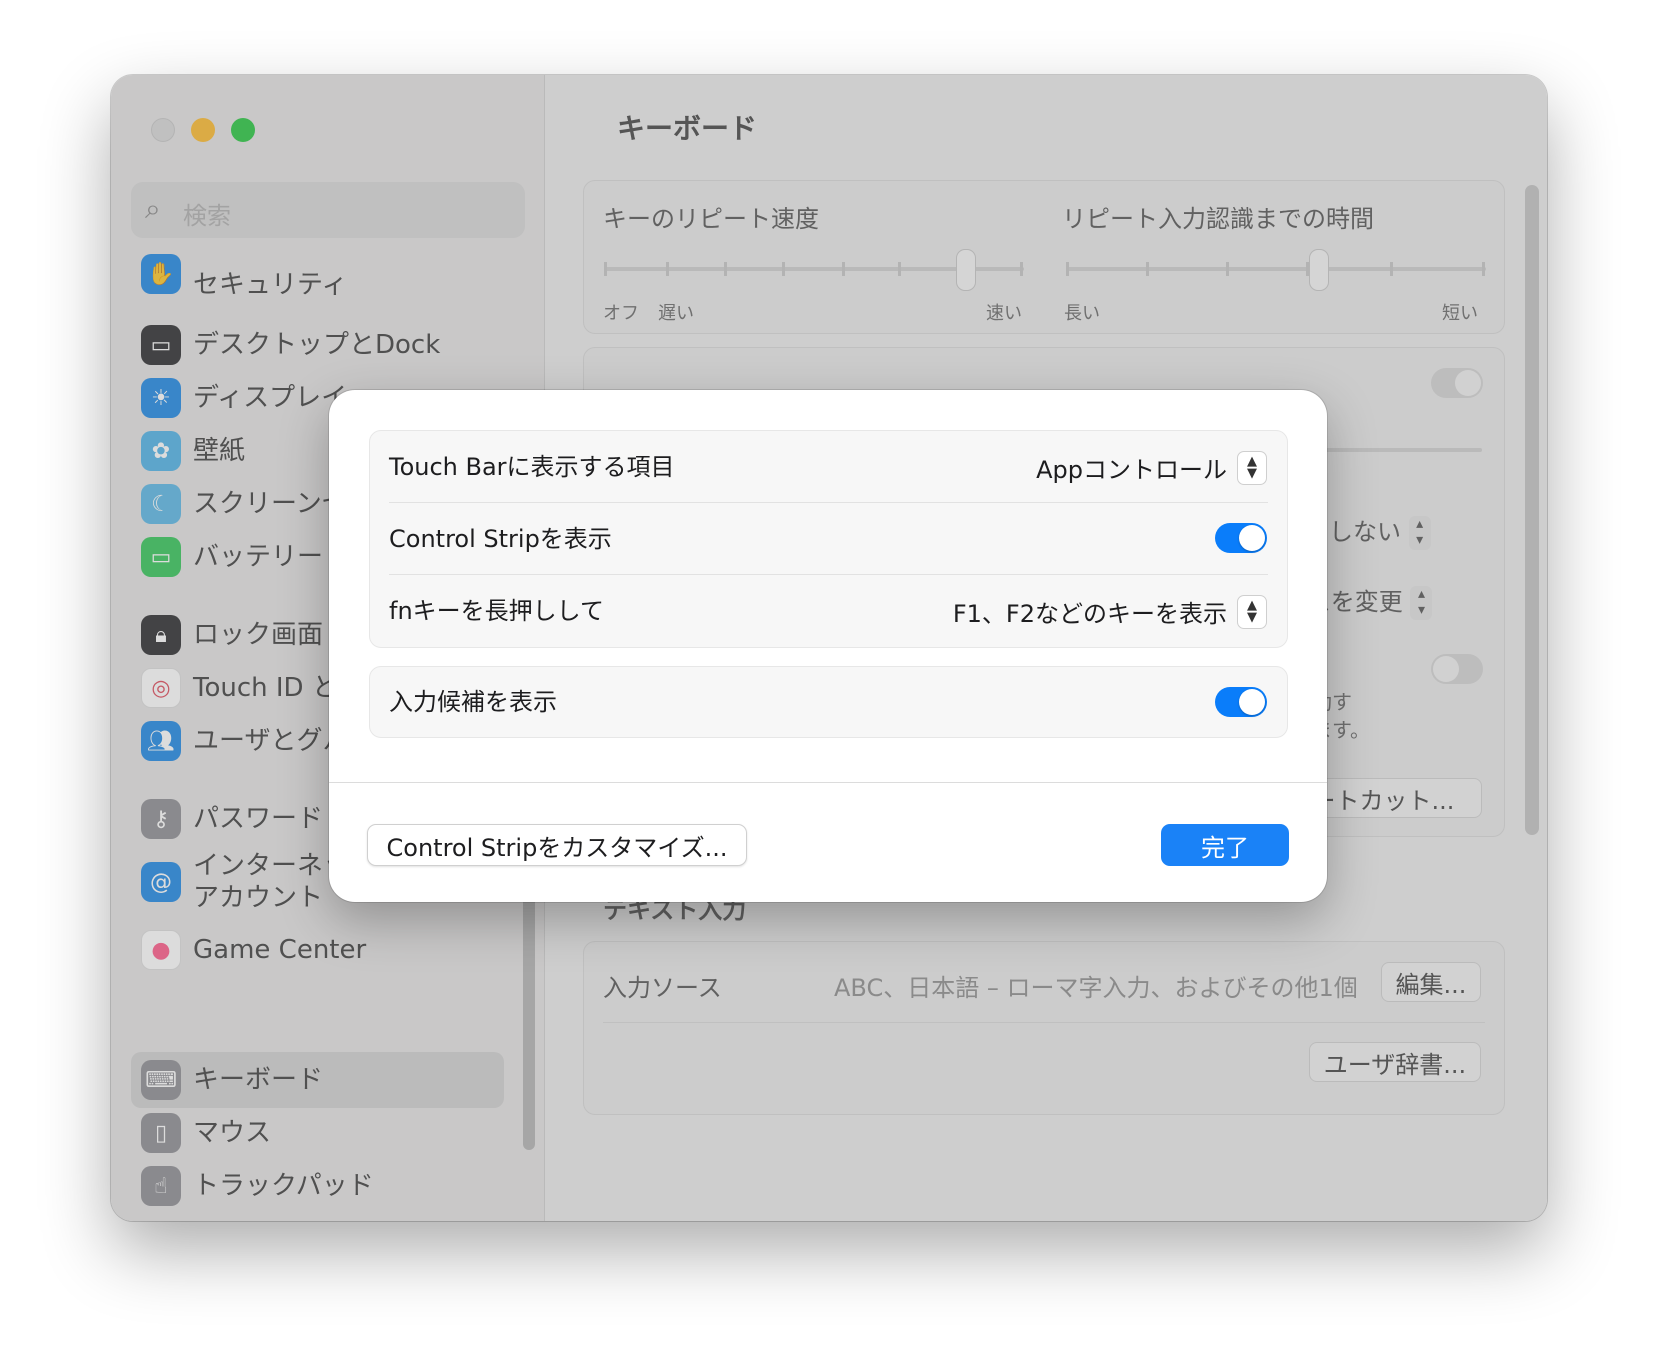 The width and height of the screenshot is (1654, 1366). What do you see at coordinates (1089, 614) in the screenshot?
I see `fn-key-value: F1、F2などのキーを表示` at bounding box center [1089, 614].